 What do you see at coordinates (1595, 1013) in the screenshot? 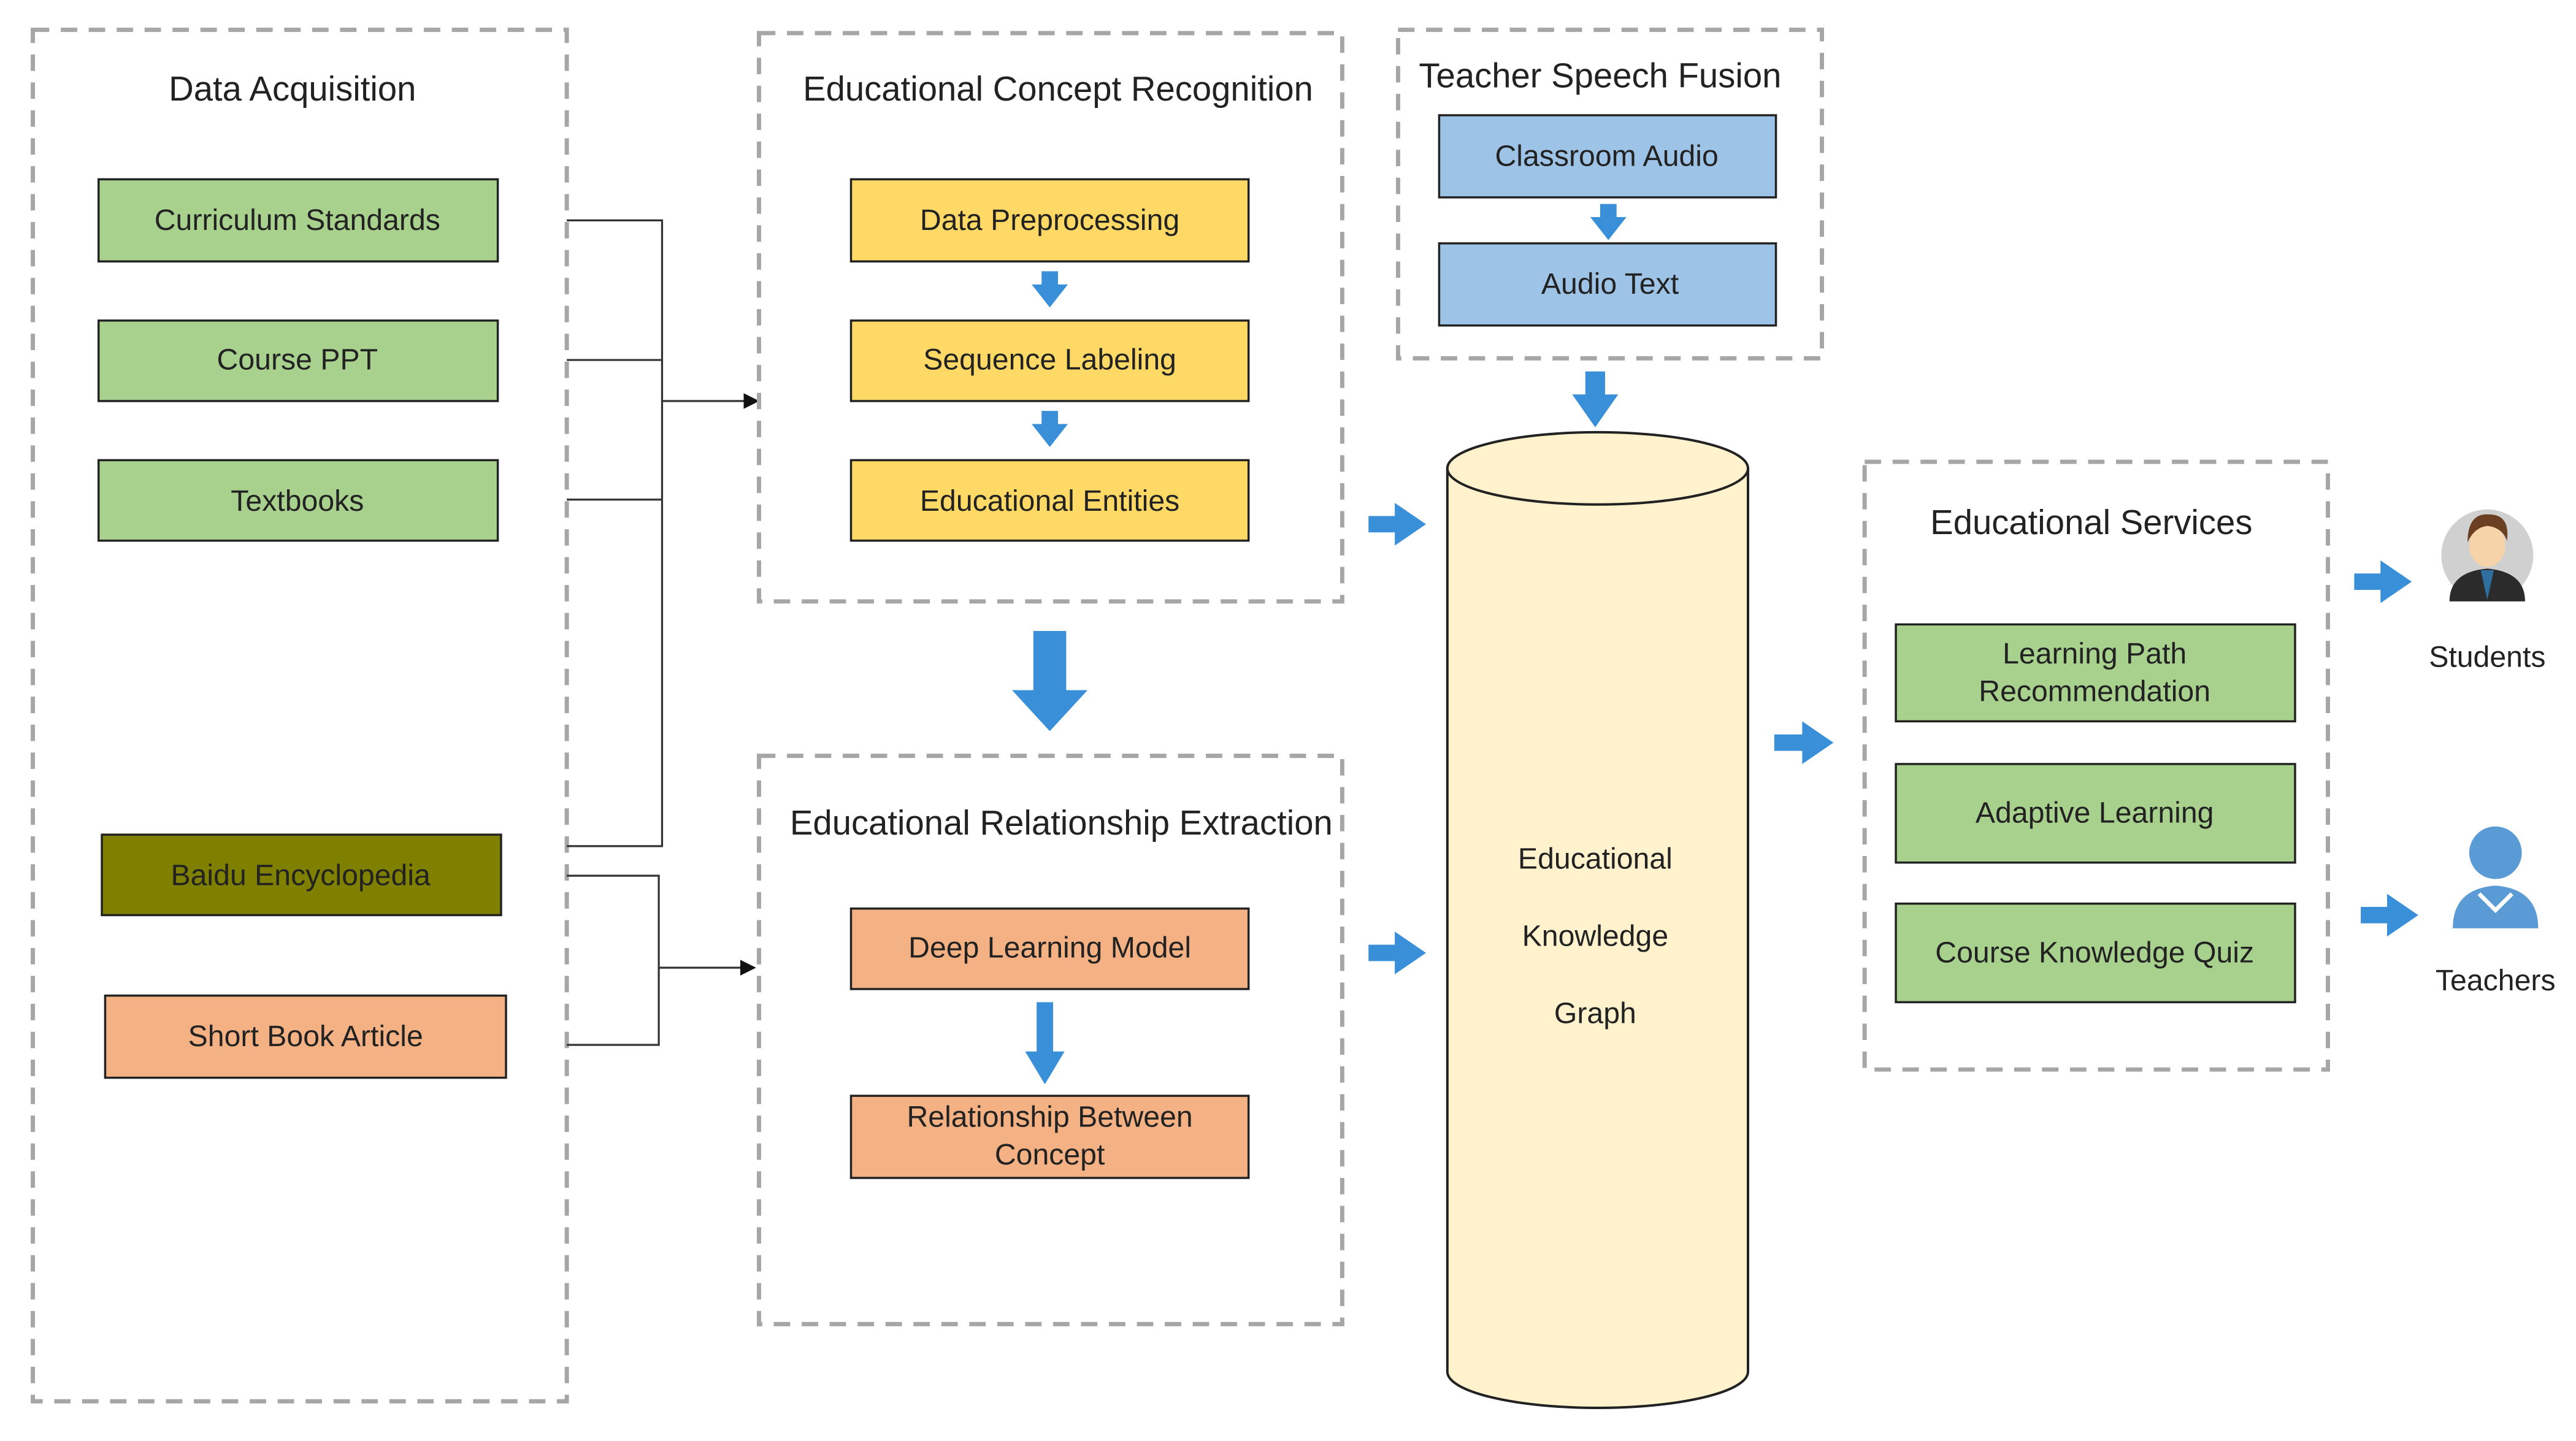
I see `label-text: Graph` at bounding box center [1595, 1013].